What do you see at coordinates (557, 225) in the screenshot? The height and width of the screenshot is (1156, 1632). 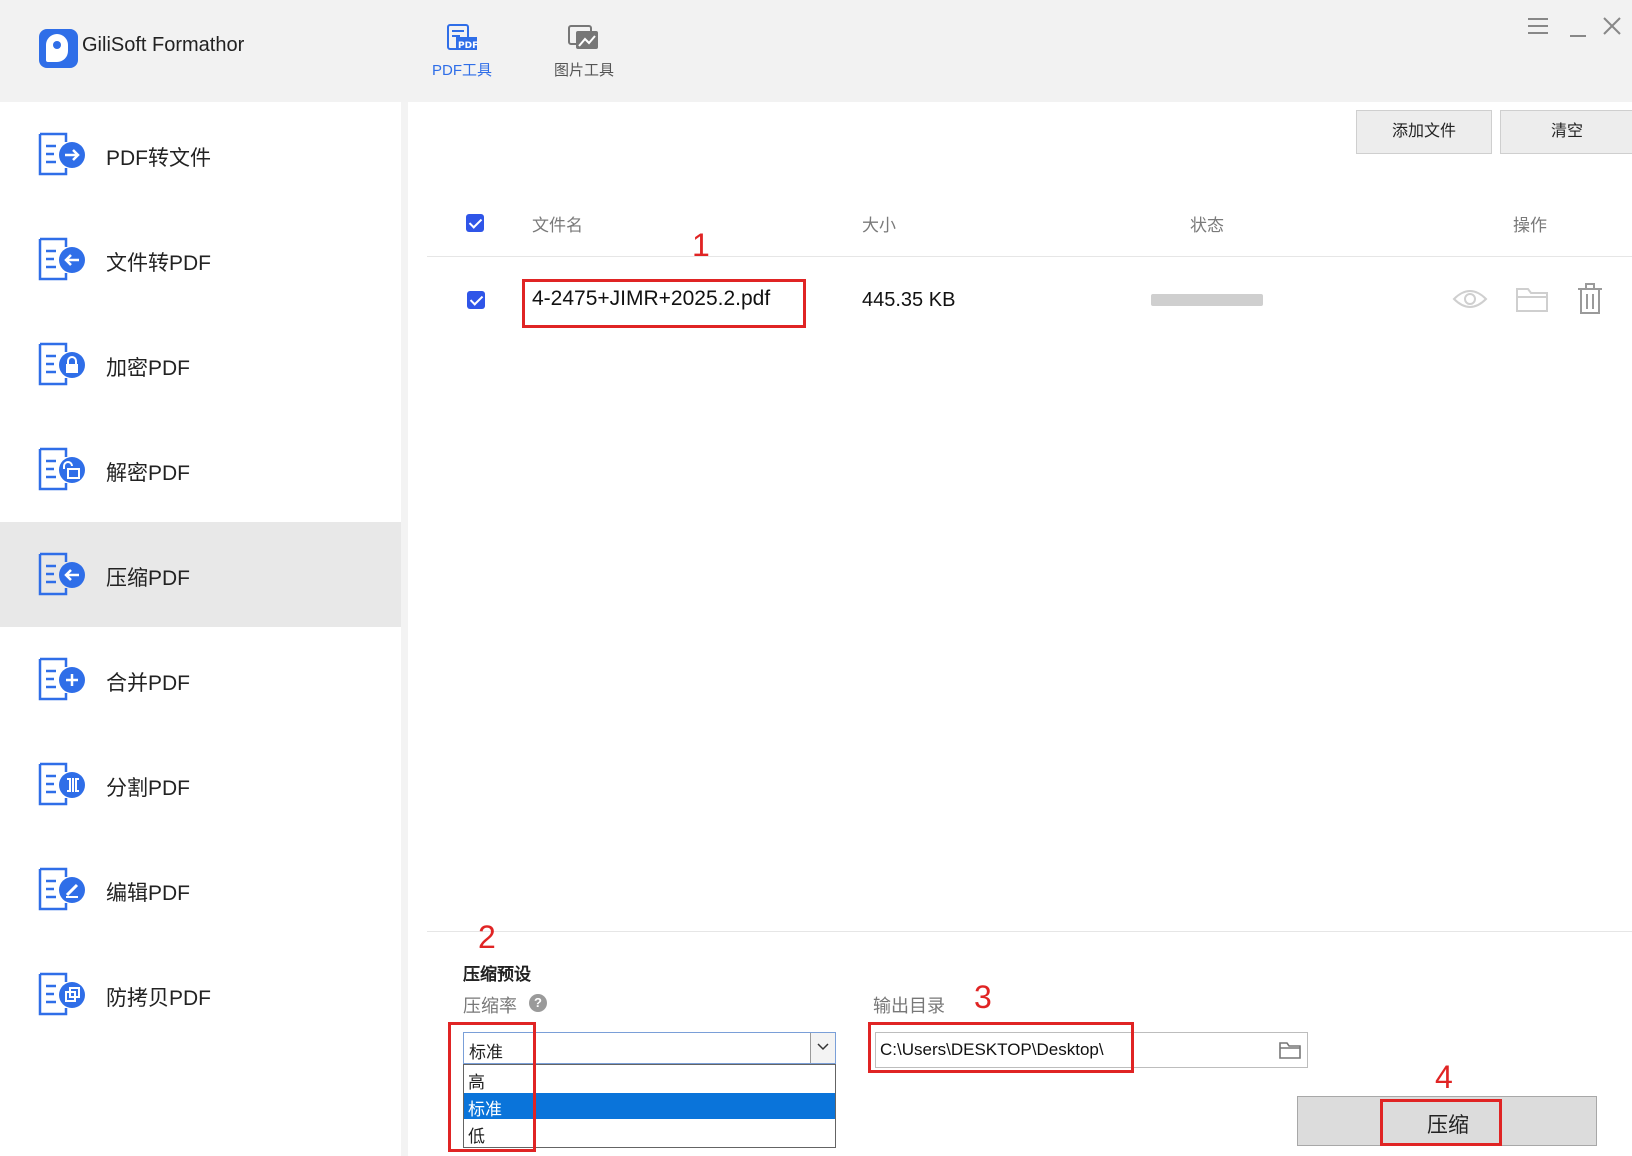 I see `column-header-filename: 文件名` at bounding box center [557, 225].